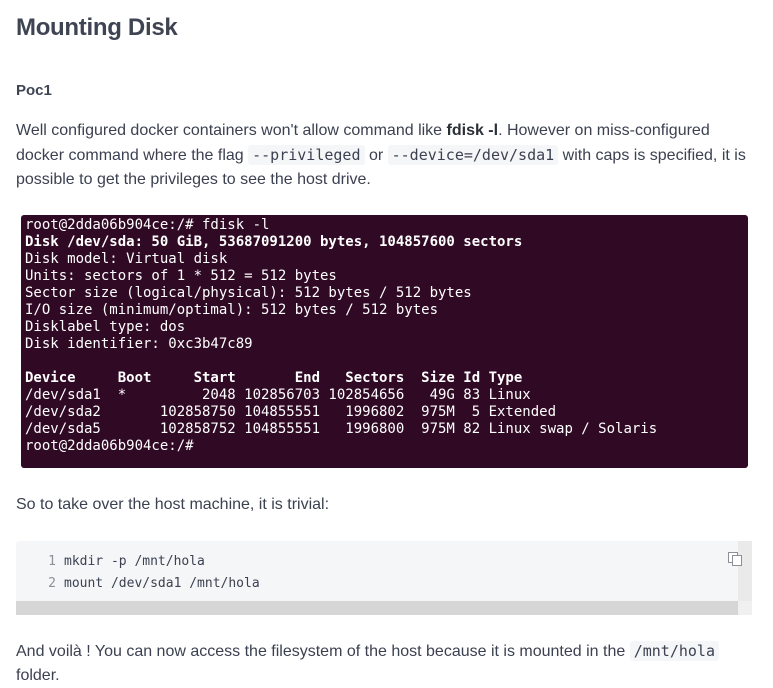  What do you see at coordinates (52, 561) in the screenshot?
I see `line-number: 1` at bounding box center [52, 561].